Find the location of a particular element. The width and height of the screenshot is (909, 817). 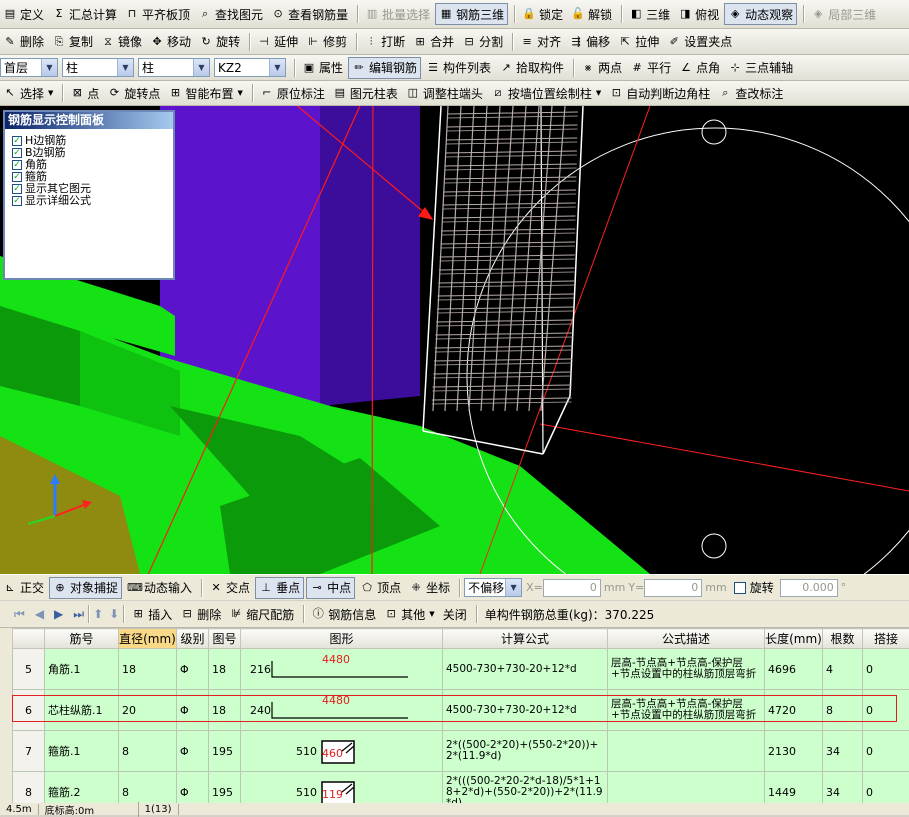

point-button: ⊠点 is located at coordinates (84, 93).